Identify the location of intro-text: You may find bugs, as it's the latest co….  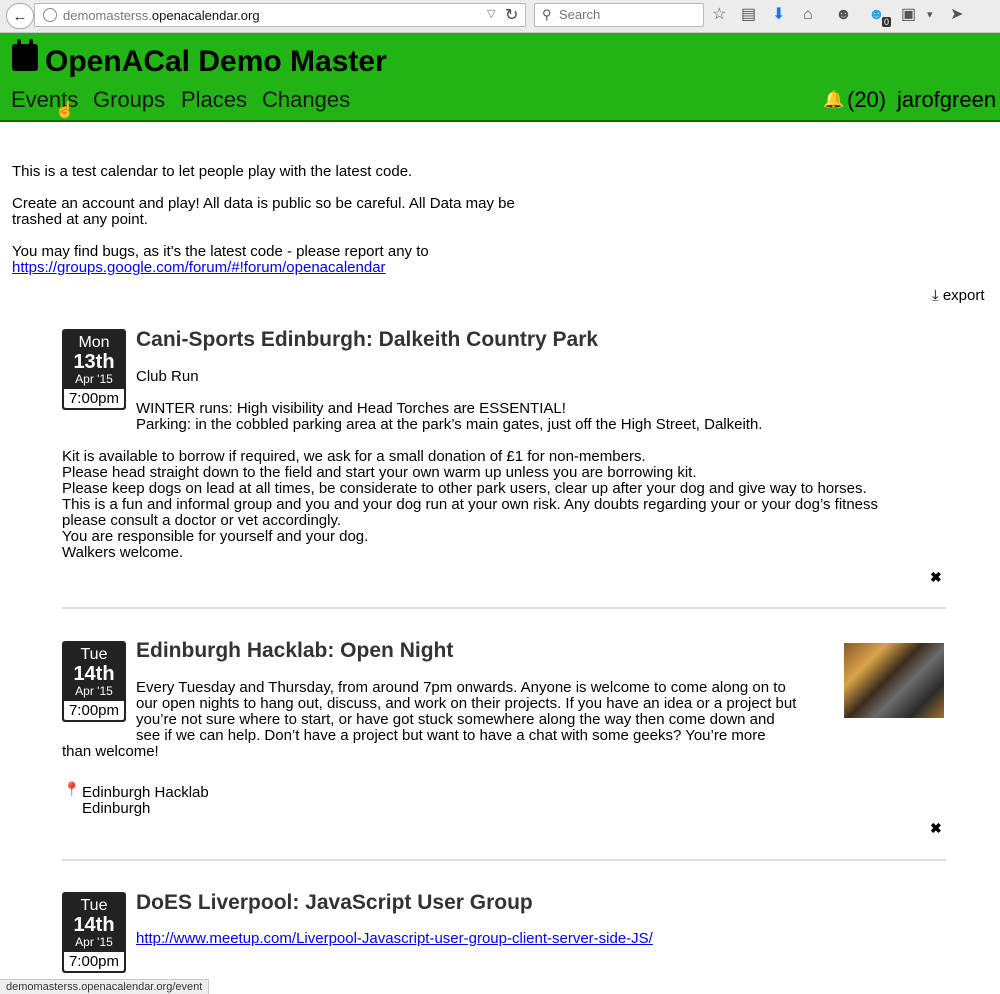
(220, 251).